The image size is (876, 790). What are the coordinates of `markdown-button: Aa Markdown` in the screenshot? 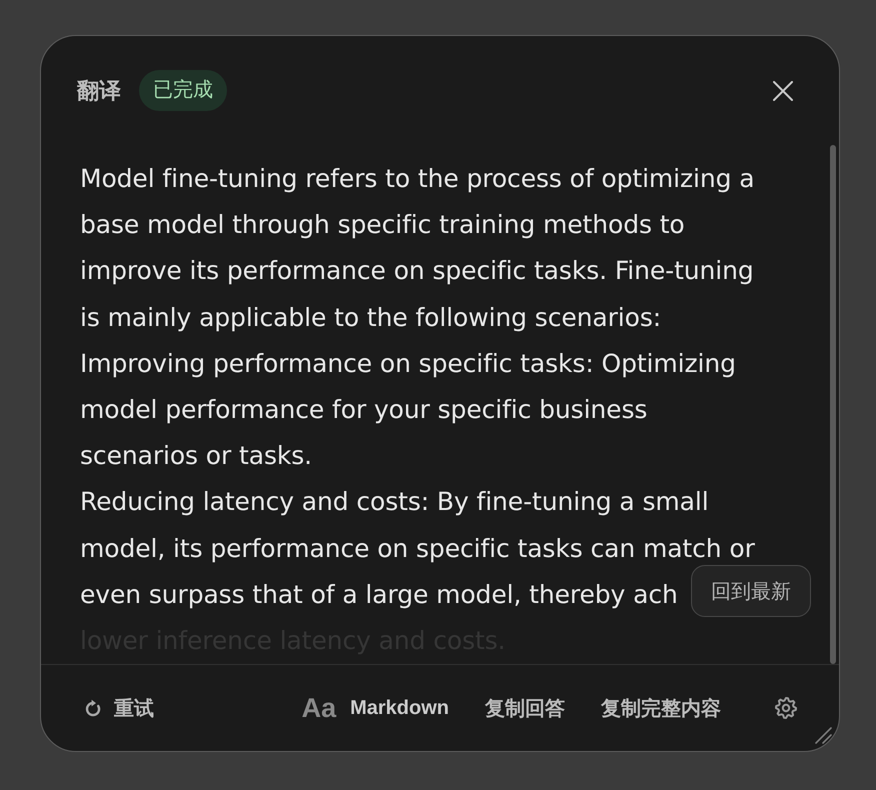 It's located at (375, 708).